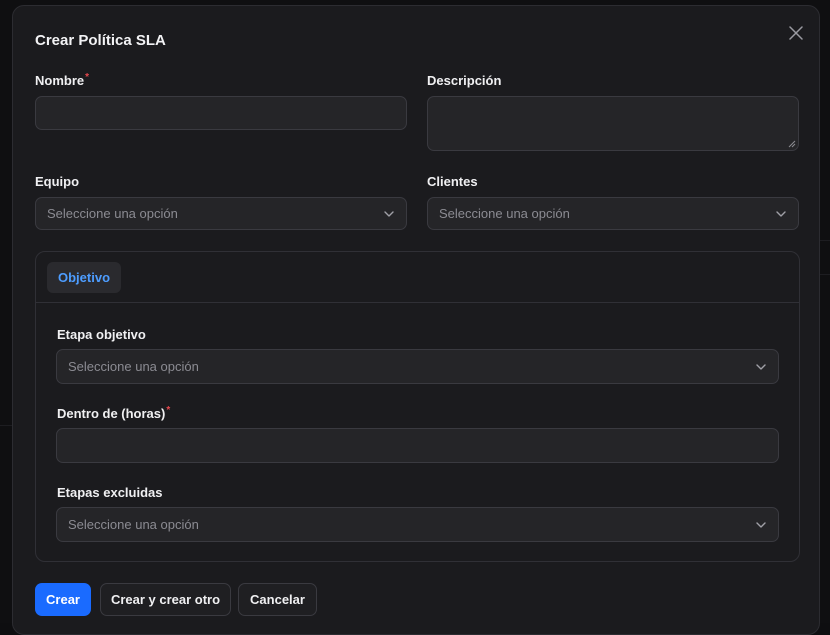 The height and width of the screenshot is (635, 830). Describe the element at coordinates (277, 599) in the screenshot. I see `cancel-button: Cancelar` at that location.